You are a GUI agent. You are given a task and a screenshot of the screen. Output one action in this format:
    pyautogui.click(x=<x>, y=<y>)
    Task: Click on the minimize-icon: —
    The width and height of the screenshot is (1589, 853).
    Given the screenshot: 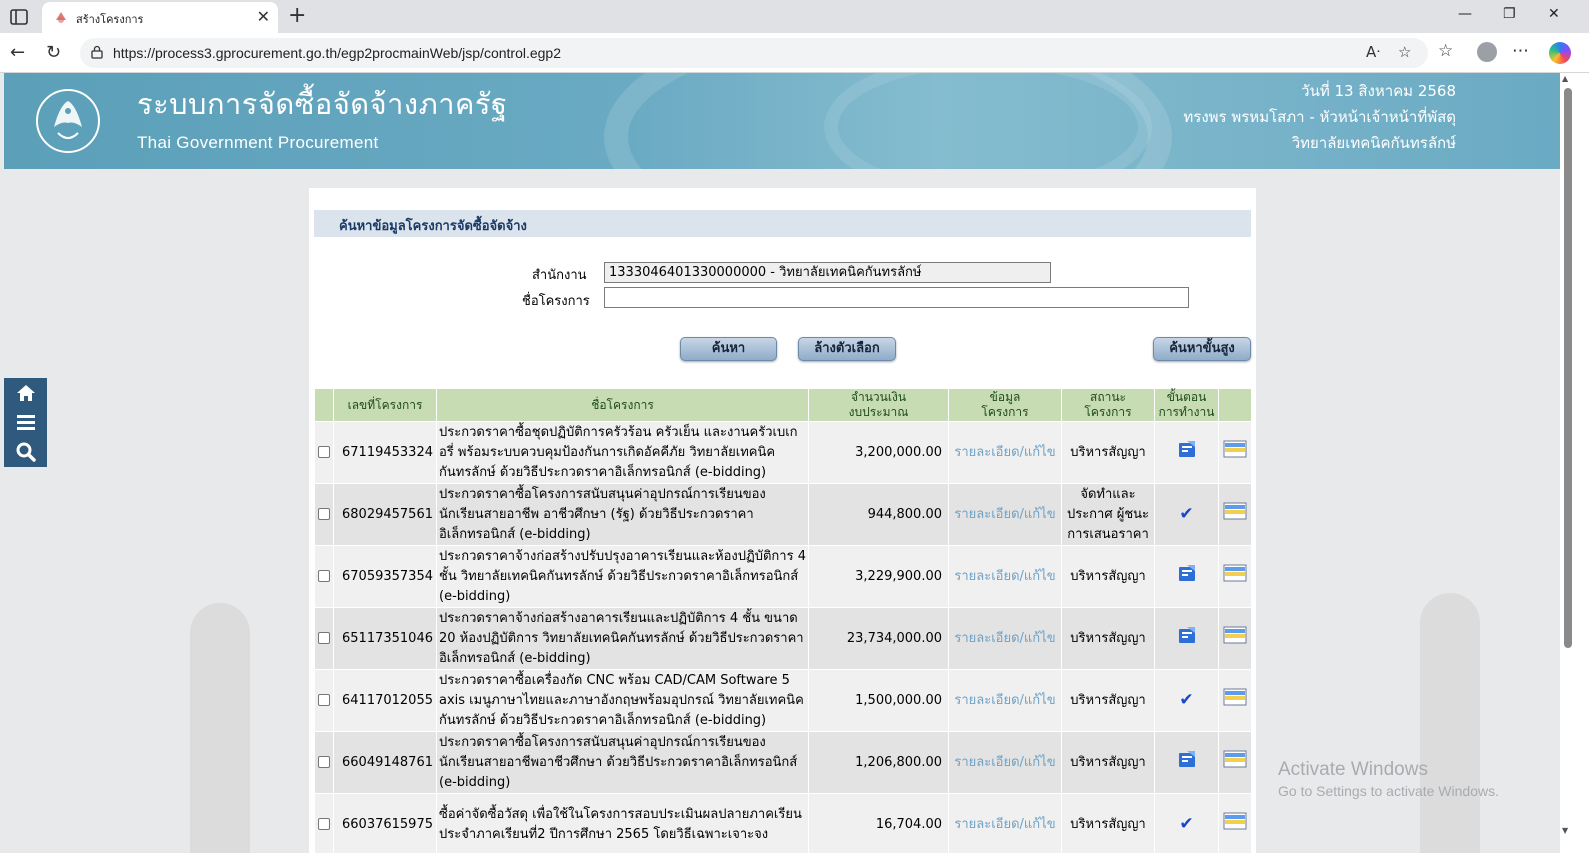 What is the action you would take?
    pyautogui.click(x=1465, y=14)
    